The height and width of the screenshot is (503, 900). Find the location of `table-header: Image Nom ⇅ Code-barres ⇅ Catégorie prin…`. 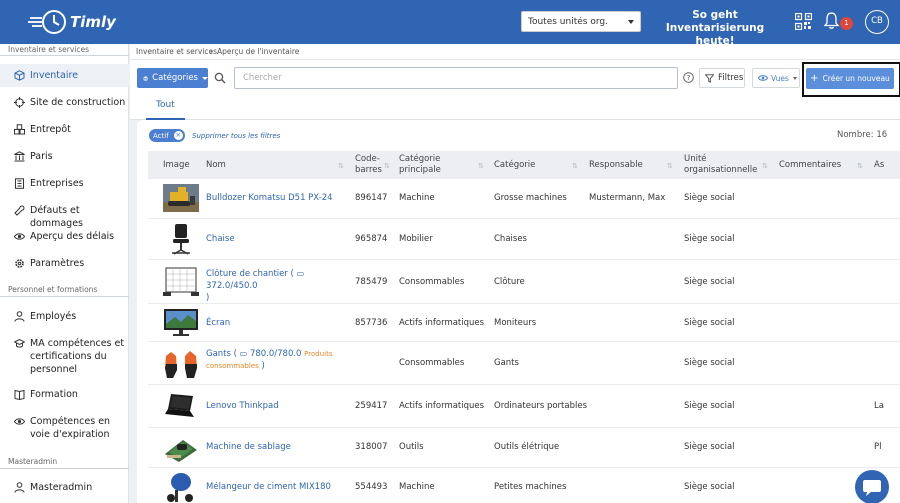

table-header: Image Nom ⇅ Code-barres ⇅ Catégorie prin… is located at coordinates (524, 165).